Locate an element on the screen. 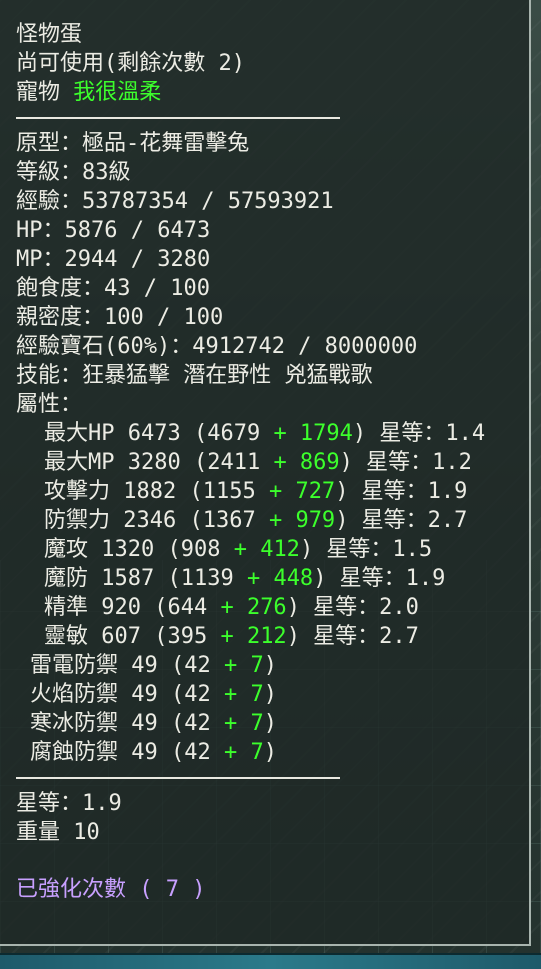 This screenshot has height=969, width=541. pet-name: 我很溫柔 is located at coordinates (117, 92).